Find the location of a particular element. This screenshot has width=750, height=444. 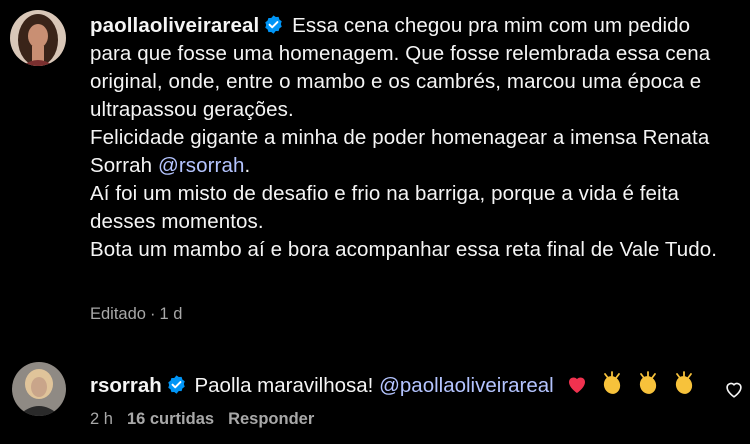

reply-meta: 2 h 16 curtidas Responder is located at coordinates (209, 419).